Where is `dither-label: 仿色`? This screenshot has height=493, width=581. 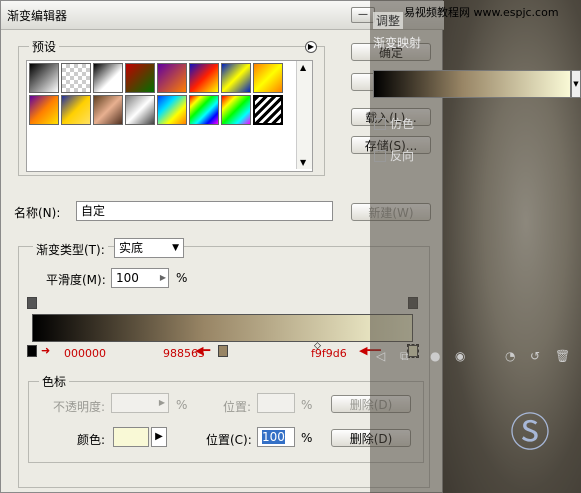 dither-label: 仿色 is located at coordinates (402, 124).